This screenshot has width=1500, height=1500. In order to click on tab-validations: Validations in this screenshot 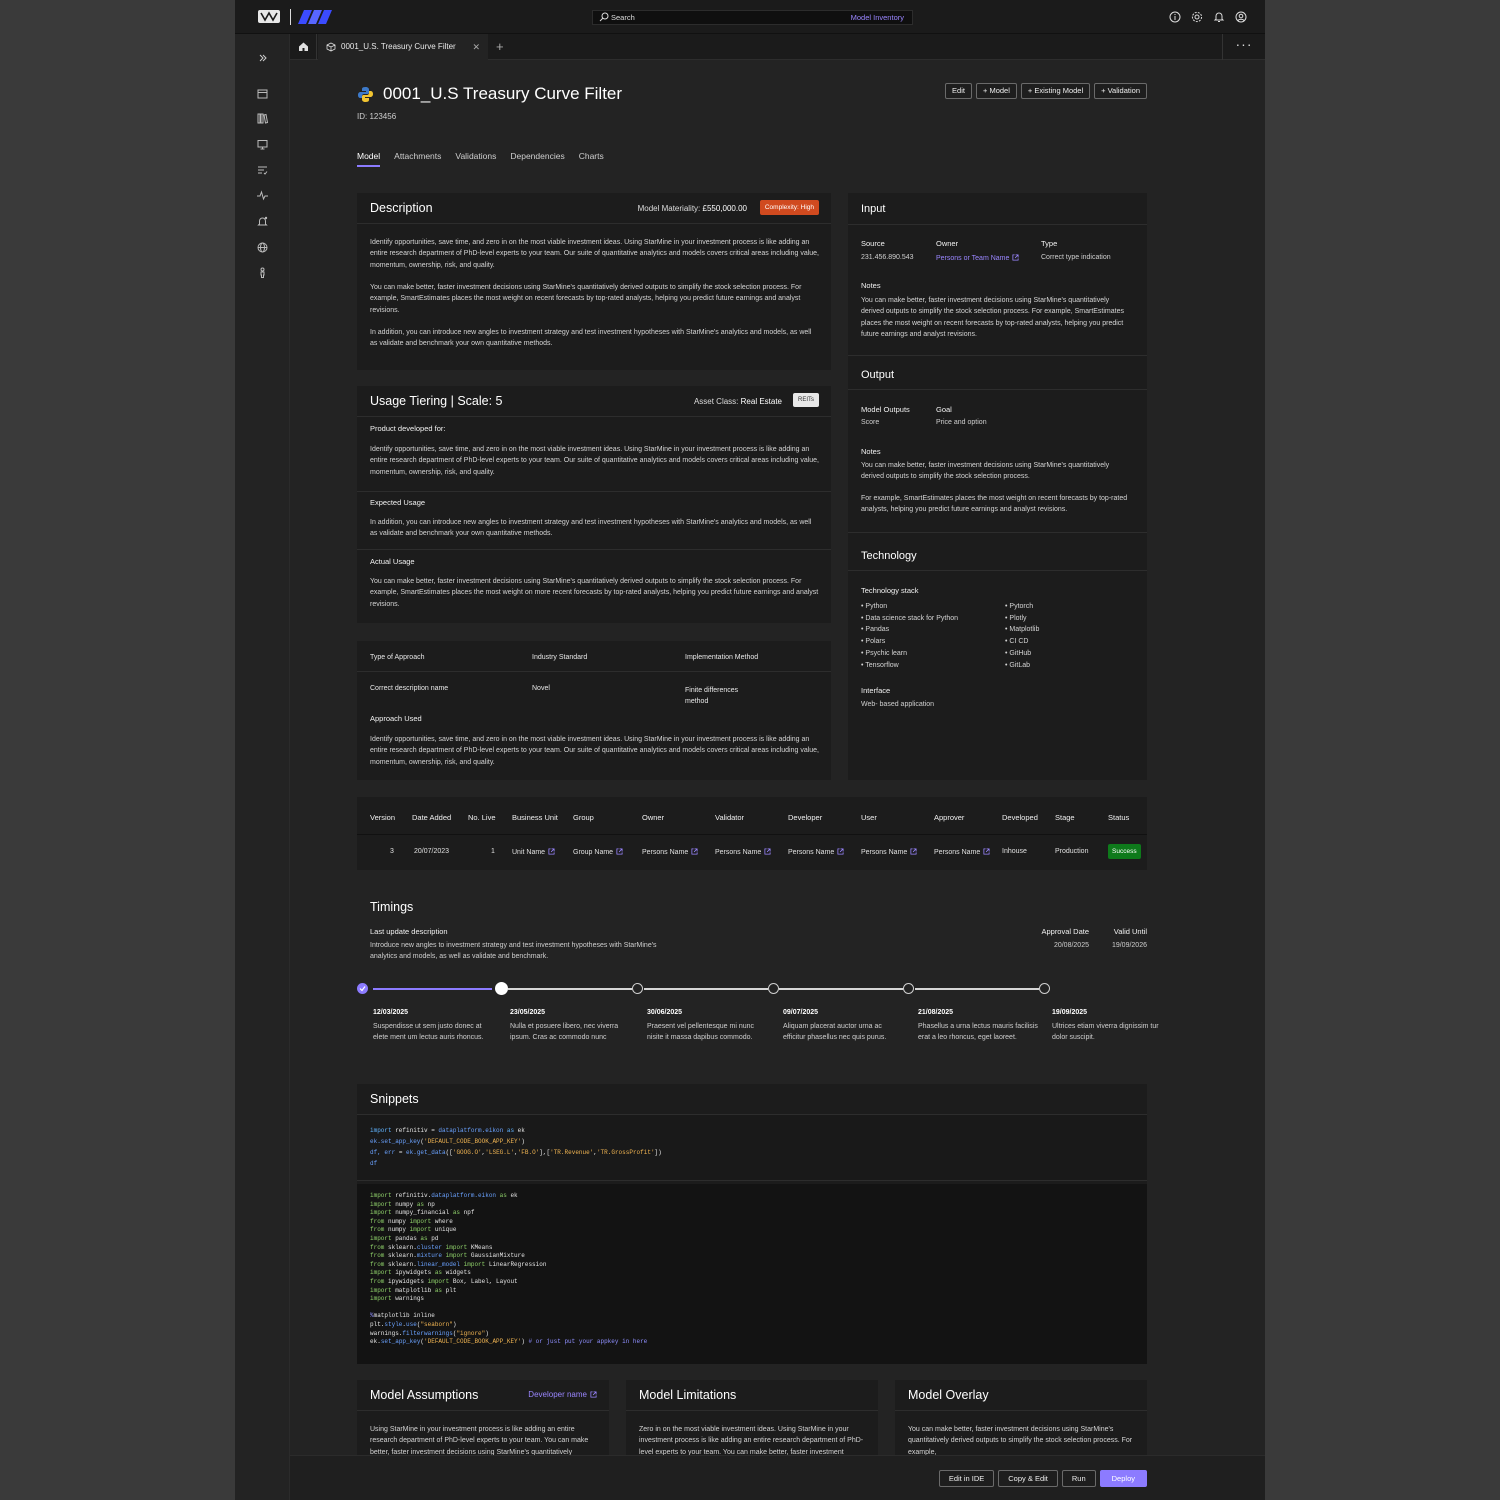, I will do `click(475, 159)`.